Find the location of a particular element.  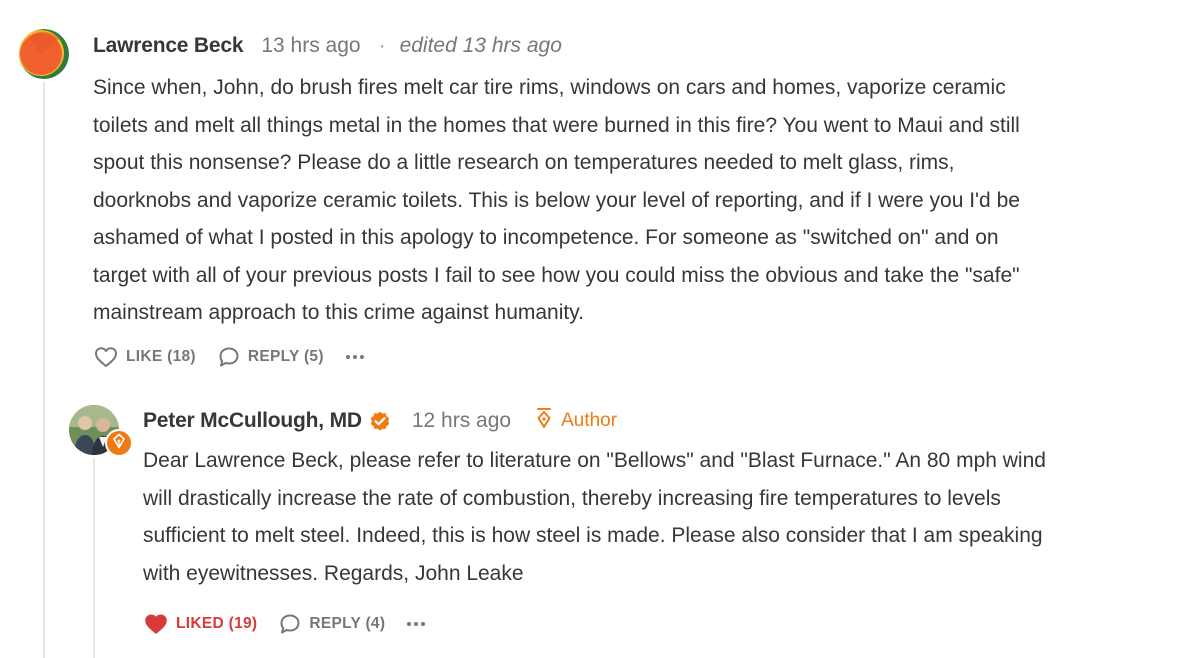

reply-actions: LIKED (19) REPLY (4) is located at coordinates (285, 624).